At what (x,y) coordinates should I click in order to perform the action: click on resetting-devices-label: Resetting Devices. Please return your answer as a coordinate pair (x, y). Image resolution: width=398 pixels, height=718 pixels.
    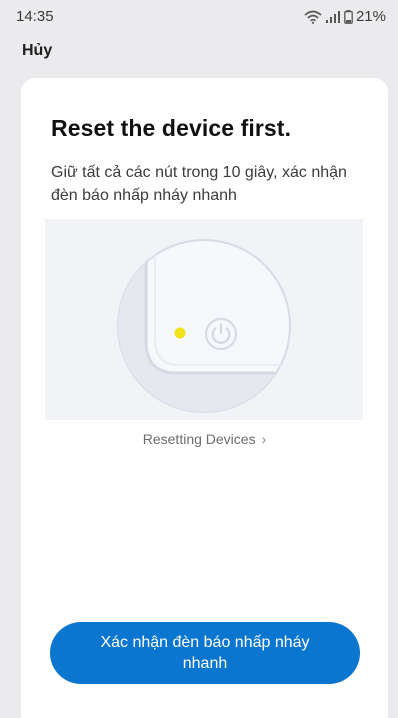
    Looking at the image, I should click on (199, 439).